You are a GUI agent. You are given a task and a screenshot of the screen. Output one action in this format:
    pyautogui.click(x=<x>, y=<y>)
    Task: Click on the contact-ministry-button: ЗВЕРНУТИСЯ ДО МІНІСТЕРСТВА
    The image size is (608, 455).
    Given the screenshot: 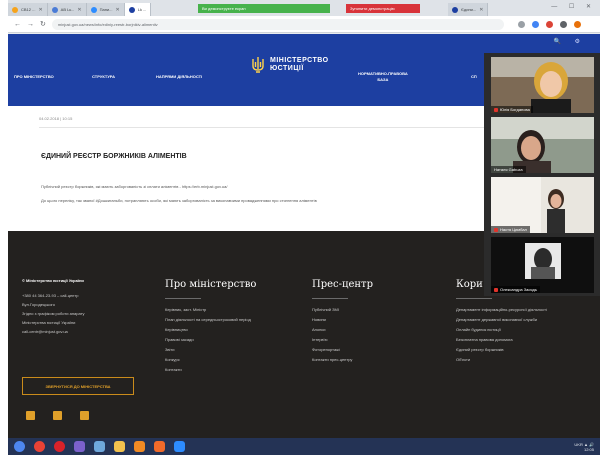 What is the action you would take?
    pyautogui.click(x=78, y=386)
    